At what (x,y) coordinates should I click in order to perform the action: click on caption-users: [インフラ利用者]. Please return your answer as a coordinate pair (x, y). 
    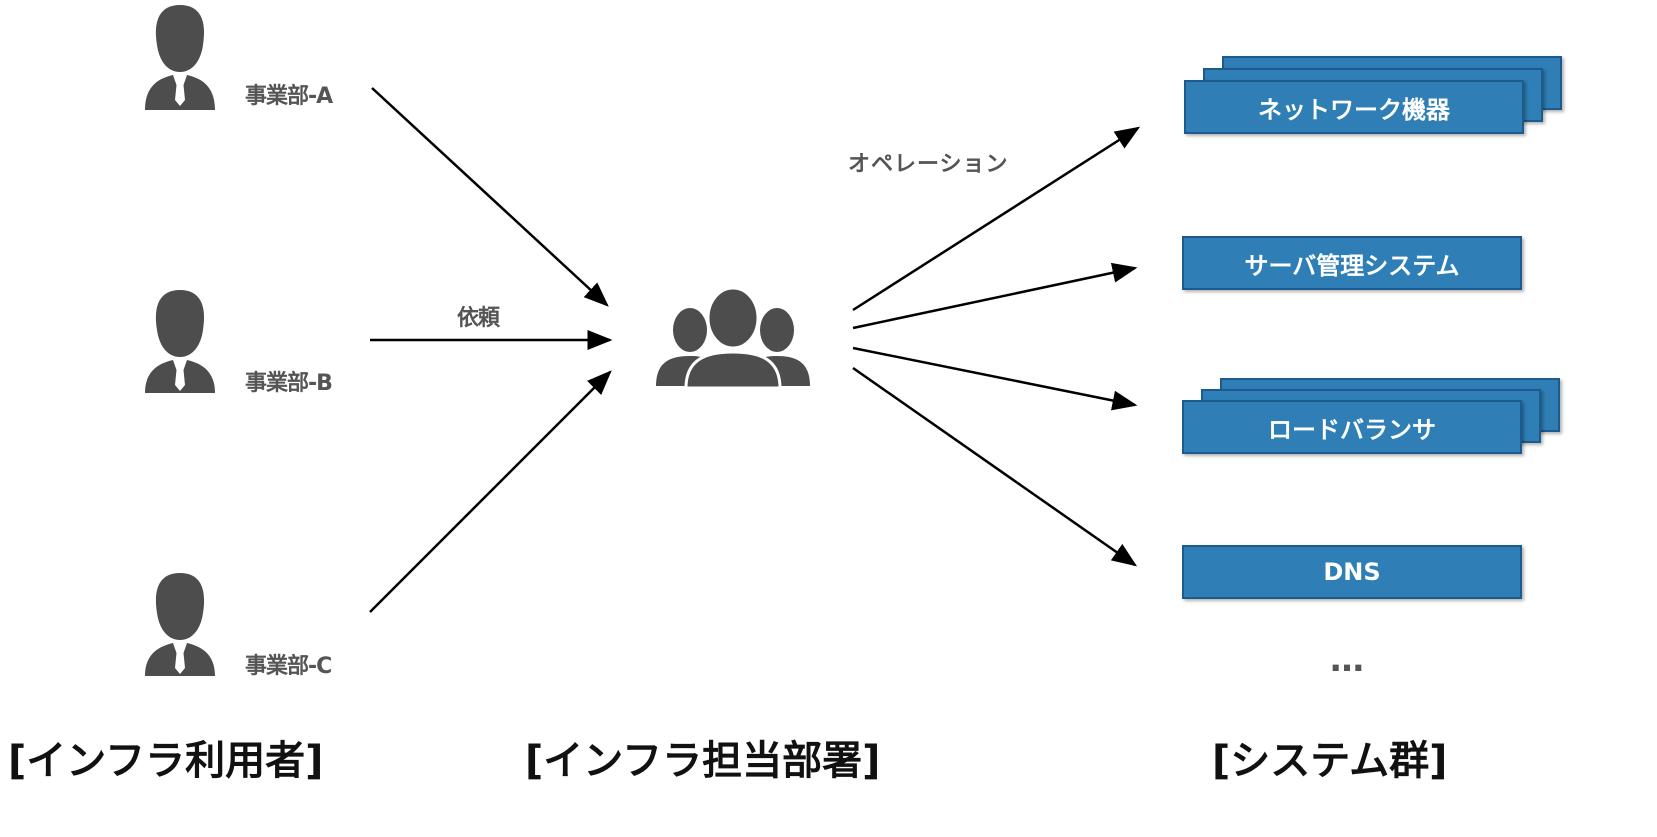
    Looking at the image, I should click on (166, 761).